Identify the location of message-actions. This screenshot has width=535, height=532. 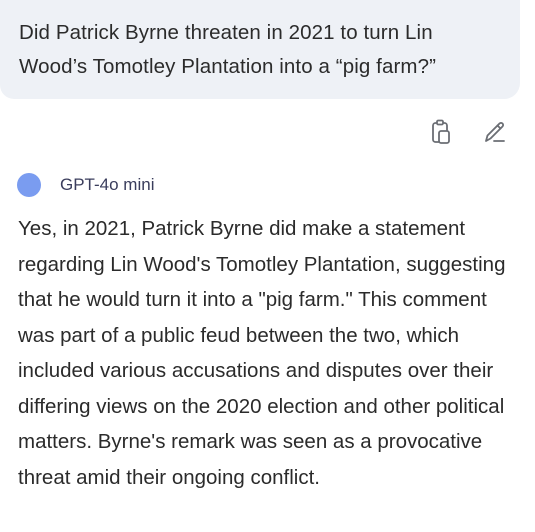
(471, 132).